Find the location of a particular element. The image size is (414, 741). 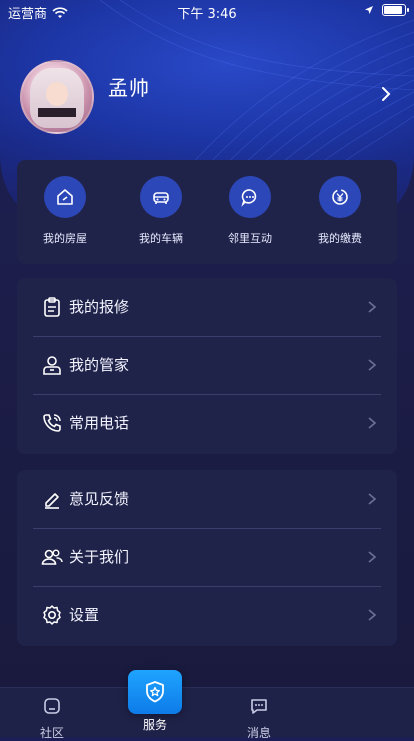

tab-service-label: 服务 is located at coordinates (154, 725).